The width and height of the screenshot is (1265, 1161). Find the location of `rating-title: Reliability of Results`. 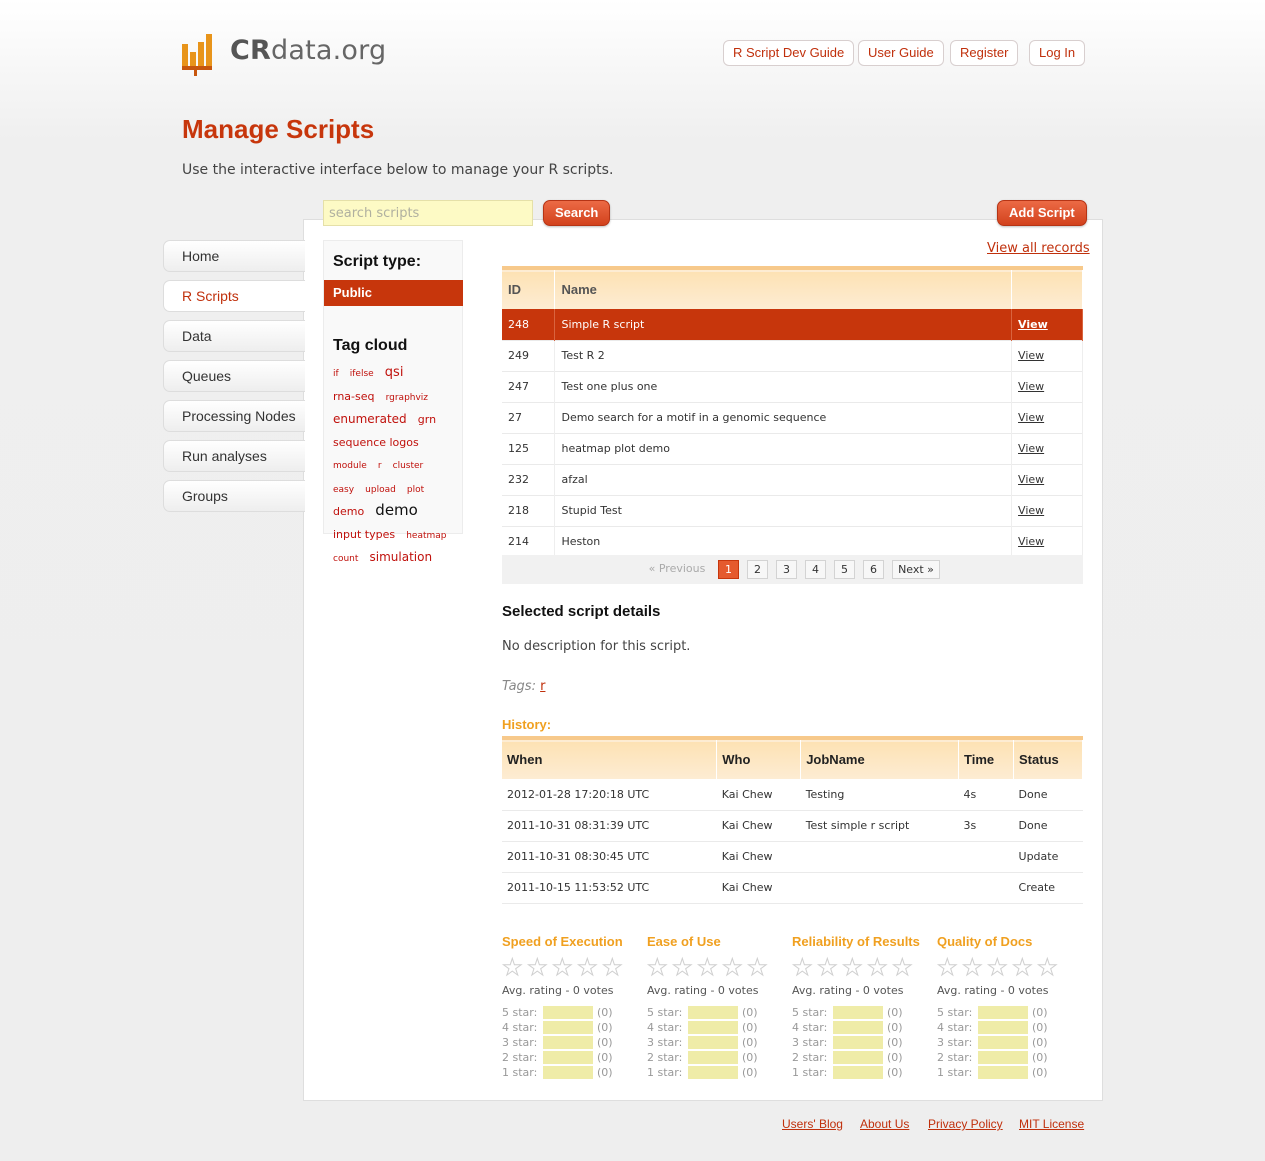

rating-title: Reliability of Results is located at coordinates (856, 941).